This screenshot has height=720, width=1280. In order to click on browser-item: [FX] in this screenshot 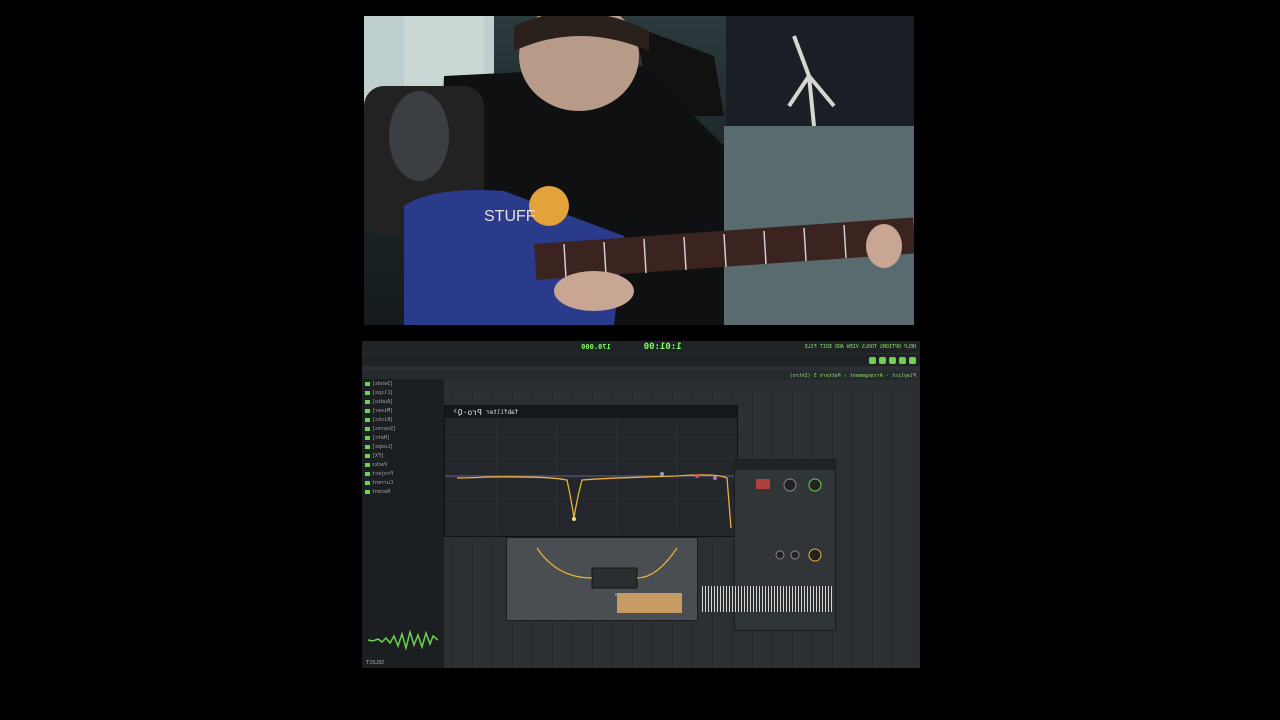, I will do `click(403, 455)`.